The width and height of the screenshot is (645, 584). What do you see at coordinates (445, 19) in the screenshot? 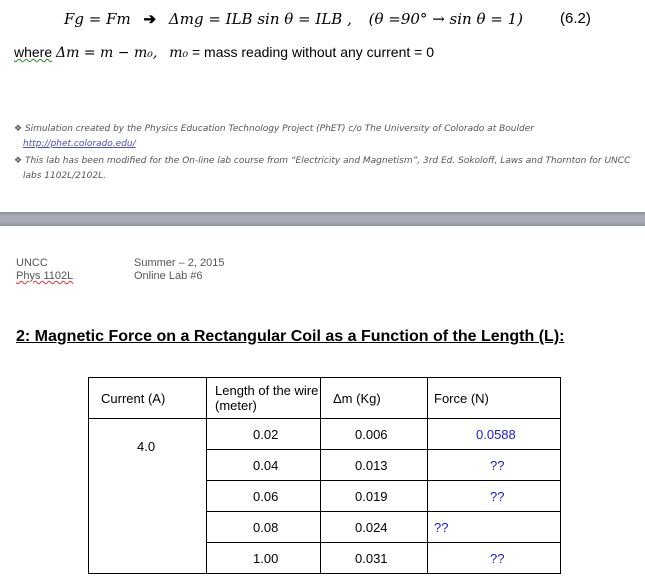
I see `equation-condition: (θ =90° → sin θ = 1)` at bounding box center [445, 19].